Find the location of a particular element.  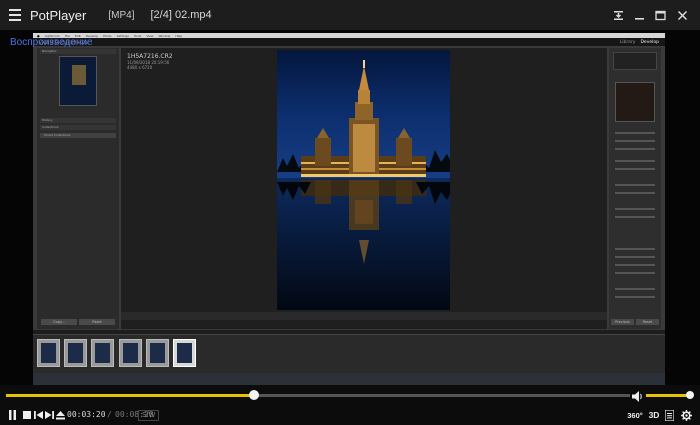

3d-button: 3D is located at coordinates (654, 415).